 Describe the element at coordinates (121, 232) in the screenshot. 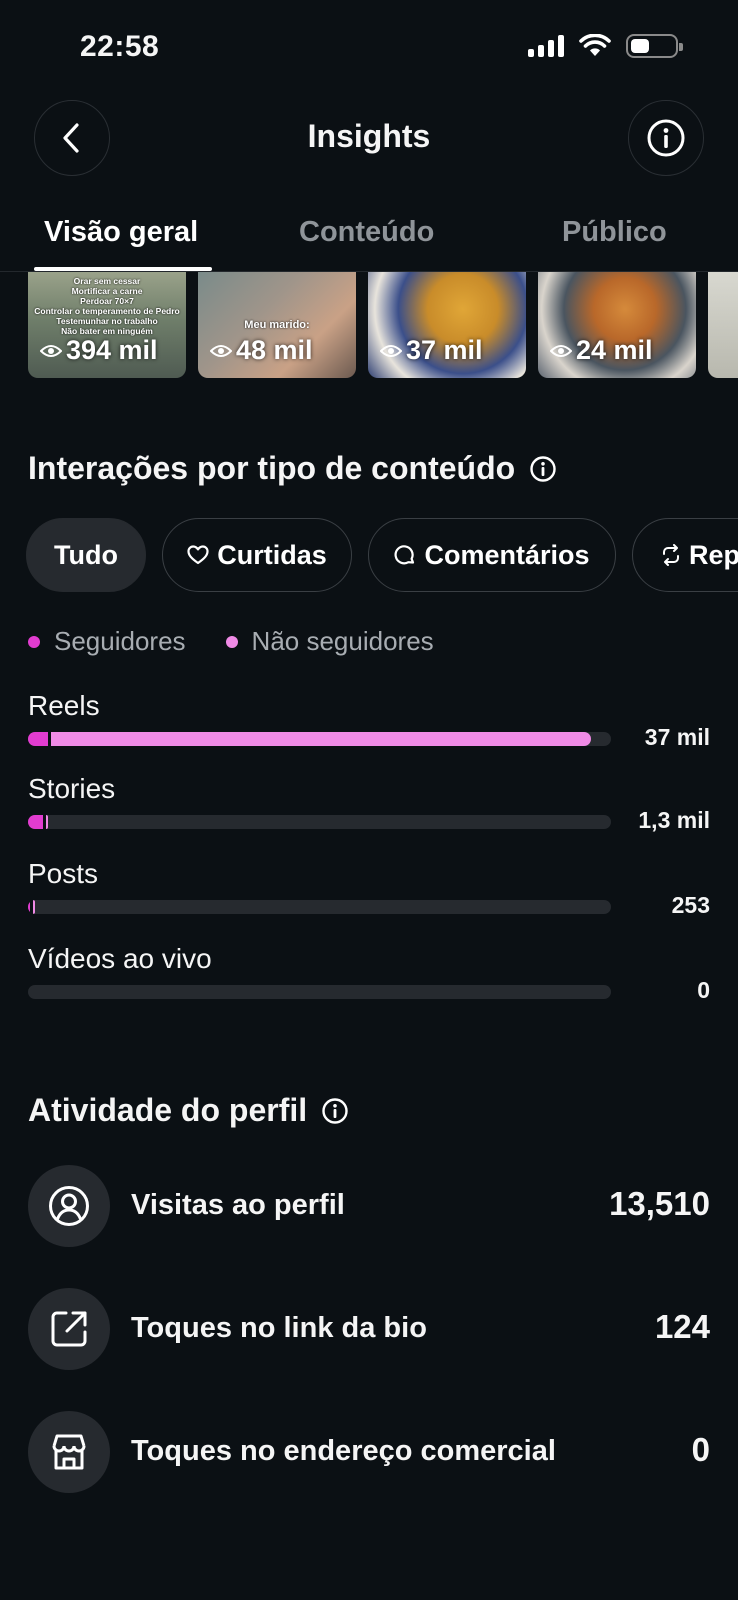

I see `tab-overview: Visão geral` at that location.